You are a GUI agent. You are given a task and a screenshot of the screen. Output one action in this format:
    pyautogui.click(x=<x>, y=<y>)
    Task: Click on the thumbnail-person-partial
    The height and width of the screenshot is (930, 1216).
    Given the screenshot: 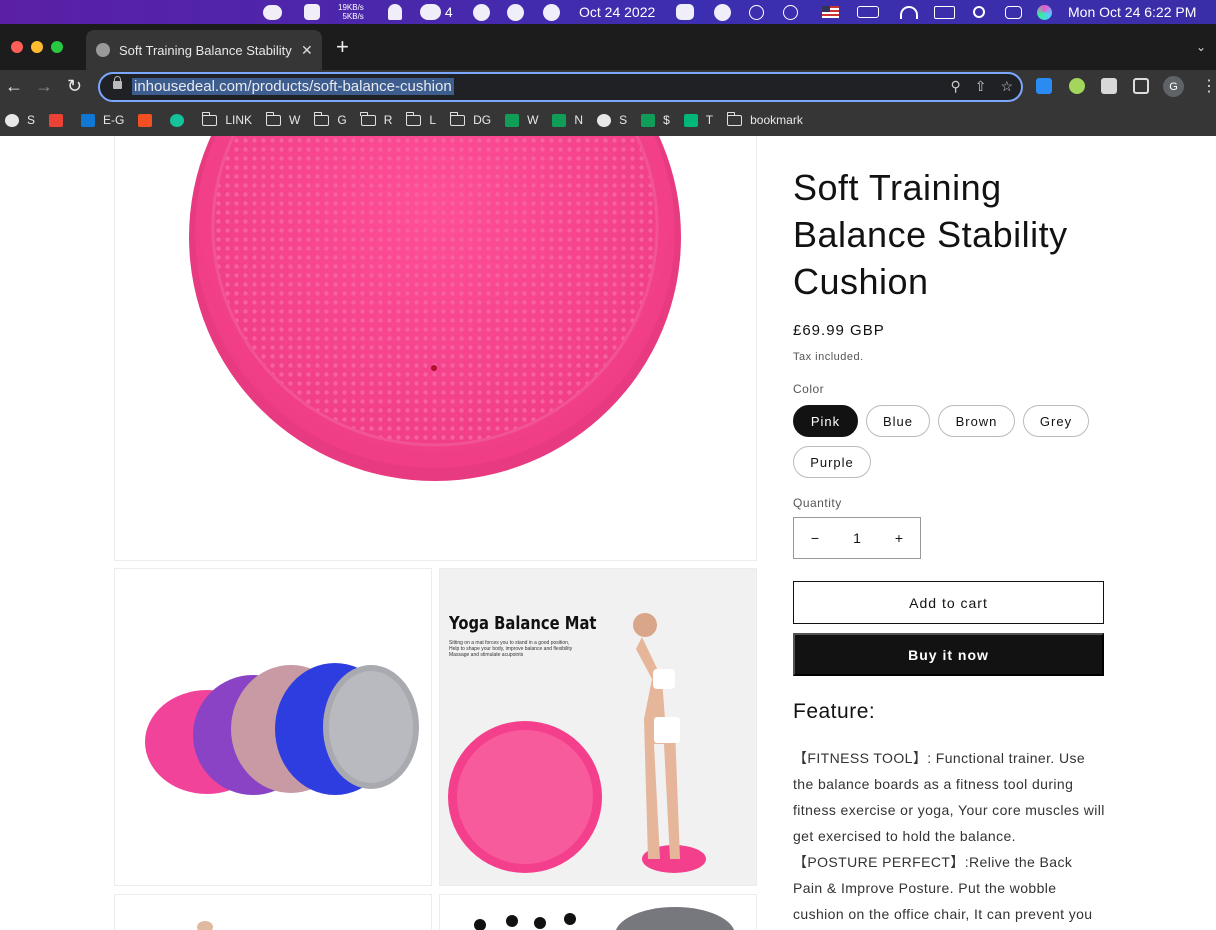 What is the action you would take?
    pyautogui.click(x=273, y=912)
    